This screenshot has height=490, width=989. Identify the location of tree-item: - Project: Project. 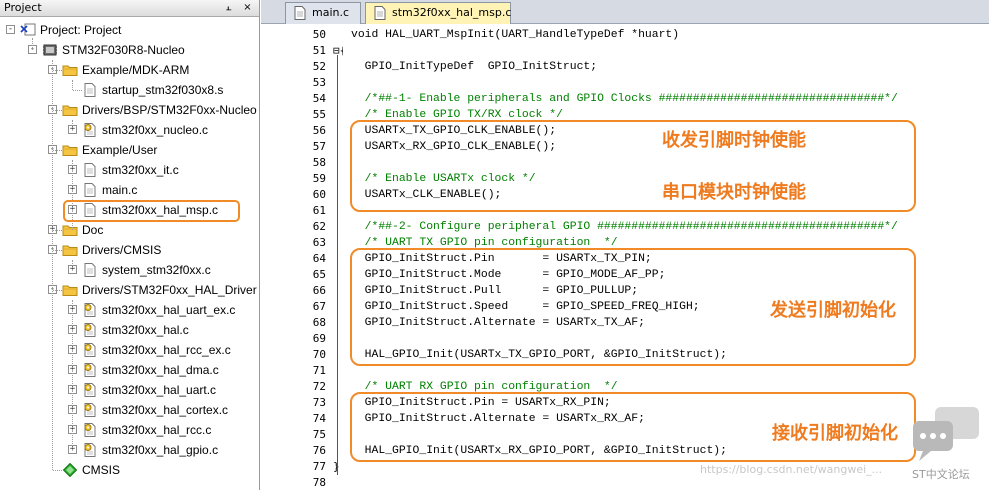
(129, 30).